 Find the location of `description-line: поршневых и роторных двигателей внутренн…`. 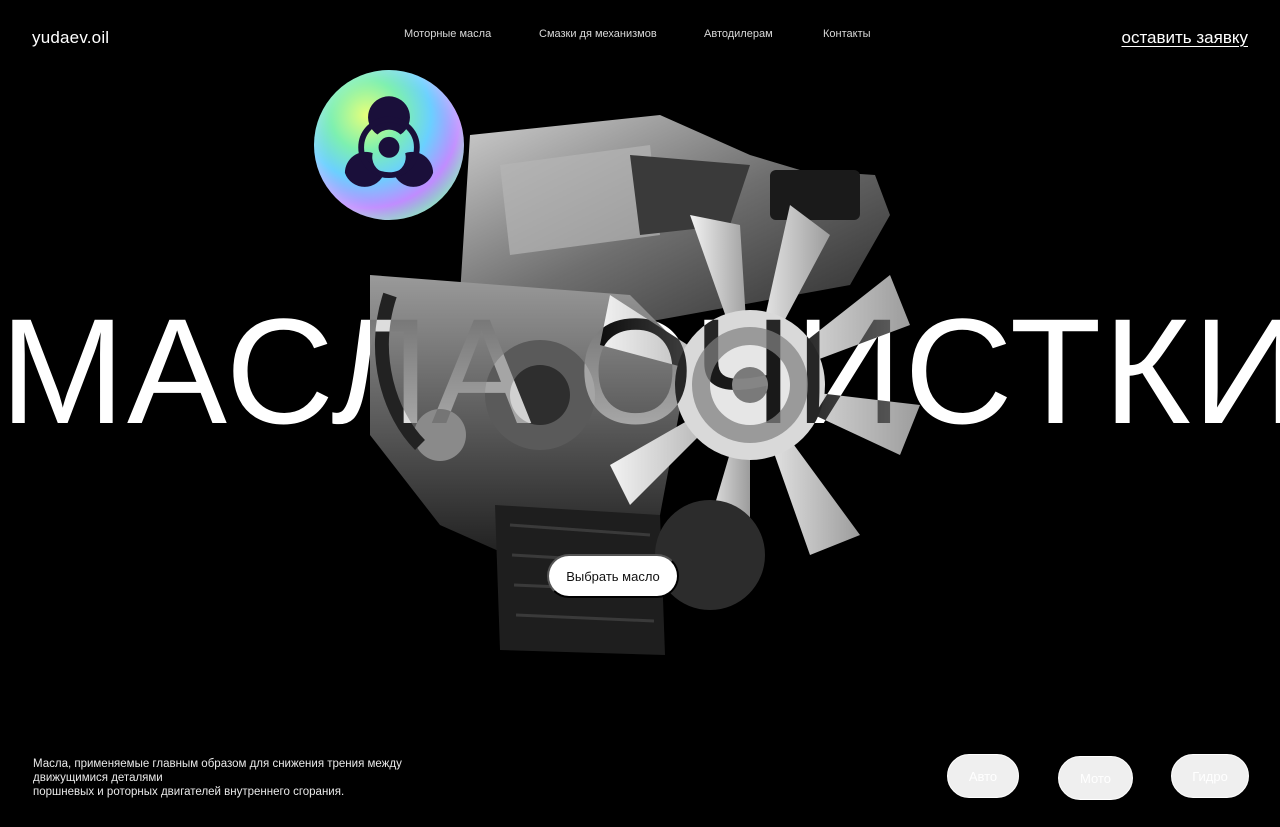

description-line: поршневых и роторных двигателей внутренн… is located at coordinates (189, 792).